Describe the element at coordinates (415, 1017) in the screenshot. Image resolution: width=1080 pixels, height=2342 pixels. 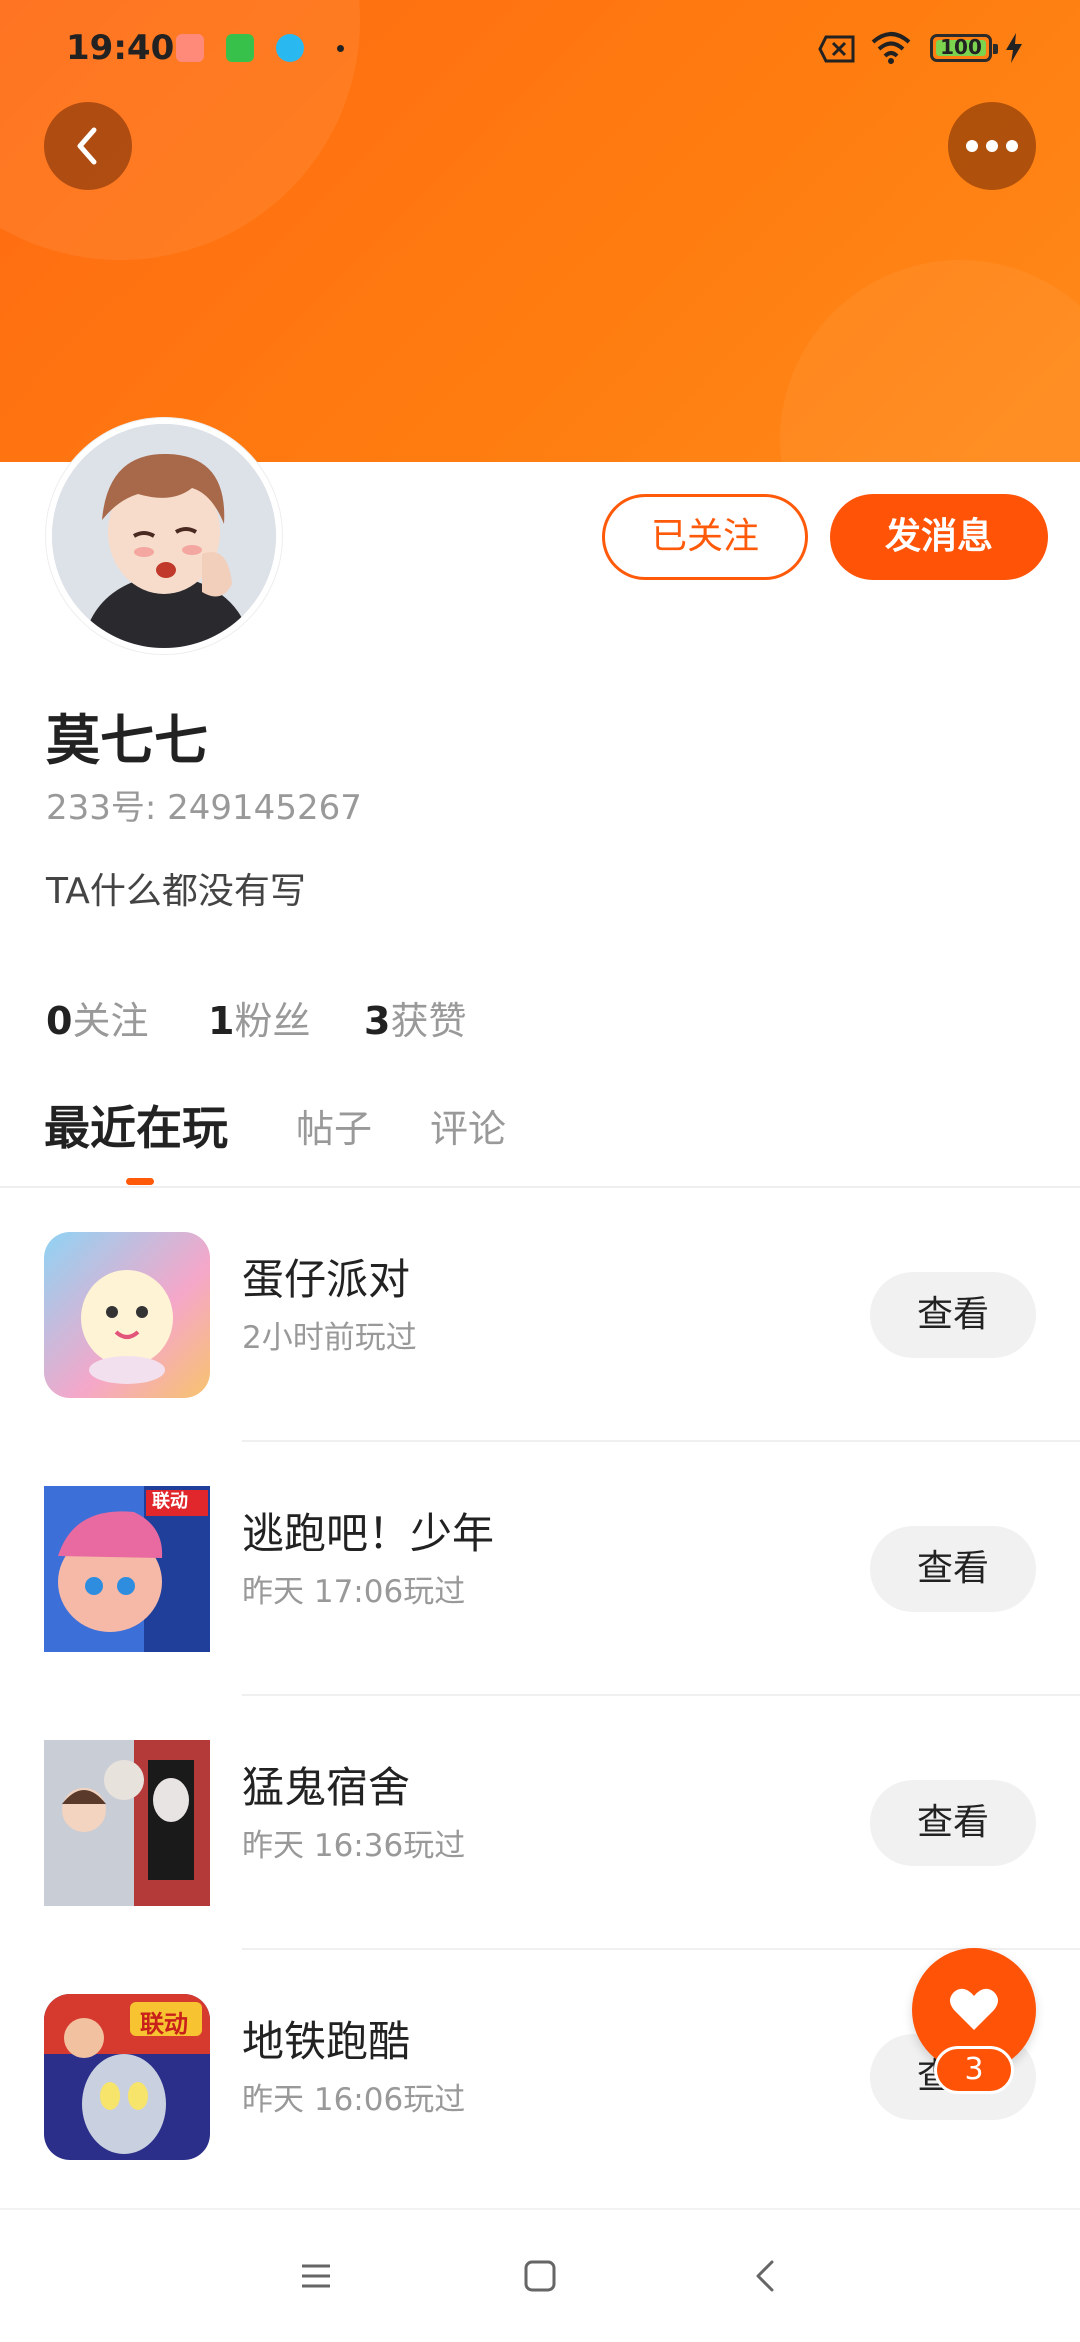
I see `stat-likes: 3获赞` at that location.